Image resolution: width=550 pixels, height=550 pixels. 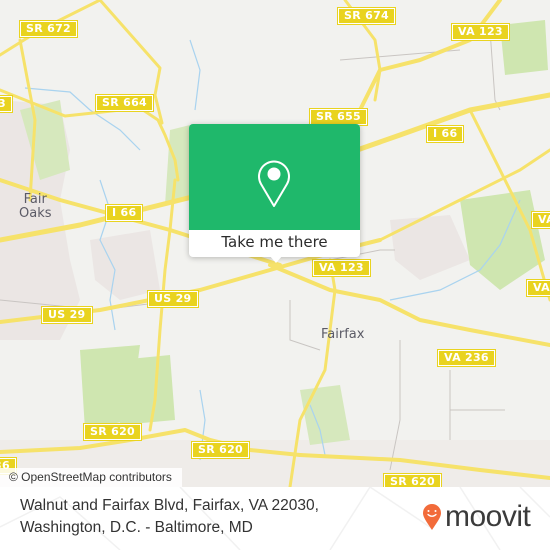 I want to click on shield-va-123-north: VA 123, so click(x=480, y=32).